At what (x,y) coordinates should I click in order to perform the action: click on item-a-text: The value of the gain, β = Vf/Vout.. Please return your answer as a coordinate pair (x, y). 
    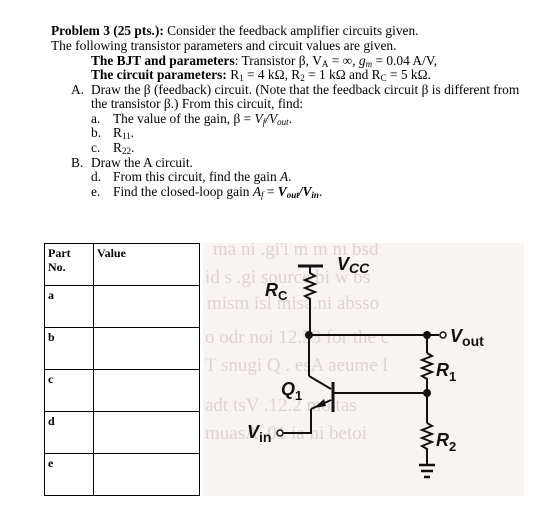
    Looking at the image, I should click on (203, 119).